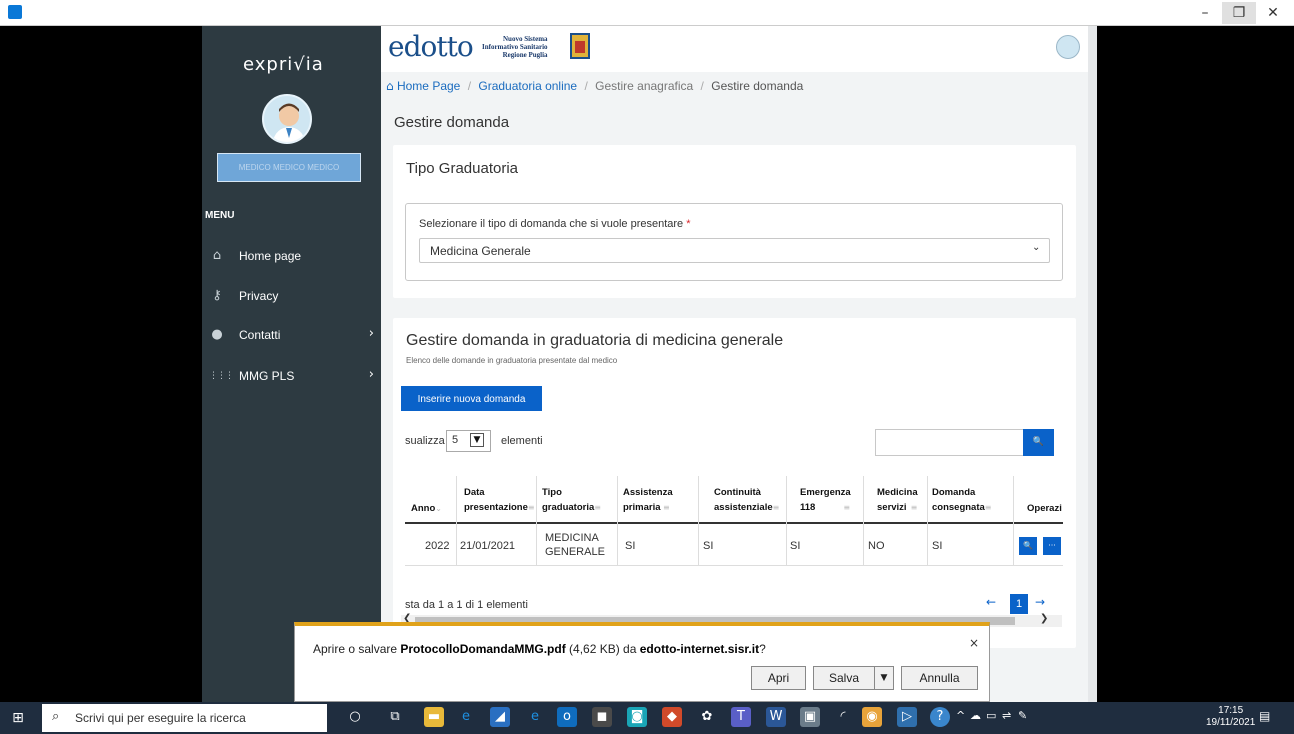 This screenshot has width=1294, height=734. What do you see at coordinates (974, 643) in the screenshot?
I see `close-icon: ×` at bounding box center [974, 643].